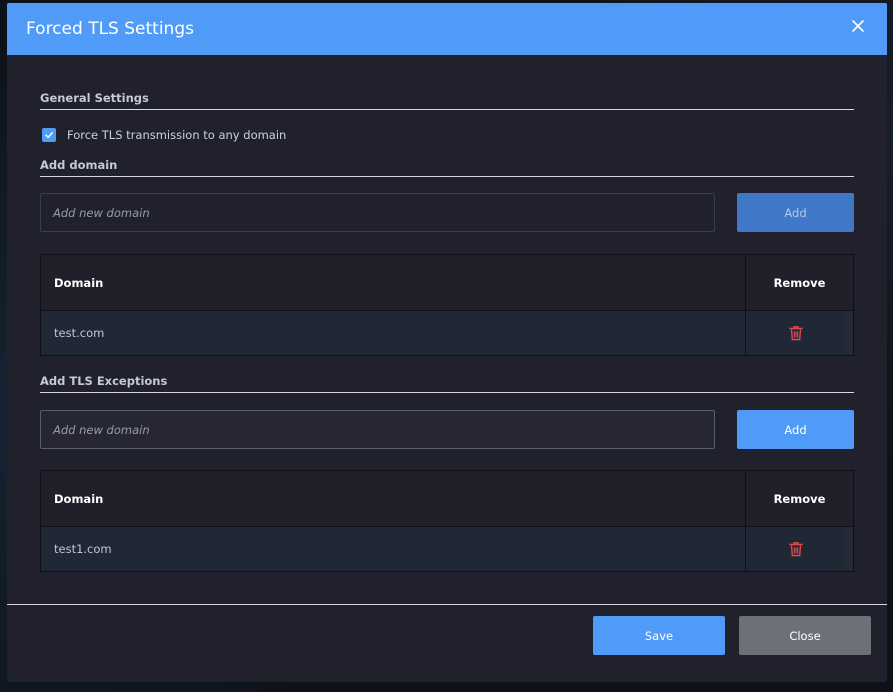 The width and height of the screenshot is (893, 692). I want to click on exceptions-col-remove: Remove, so click(799, 498).